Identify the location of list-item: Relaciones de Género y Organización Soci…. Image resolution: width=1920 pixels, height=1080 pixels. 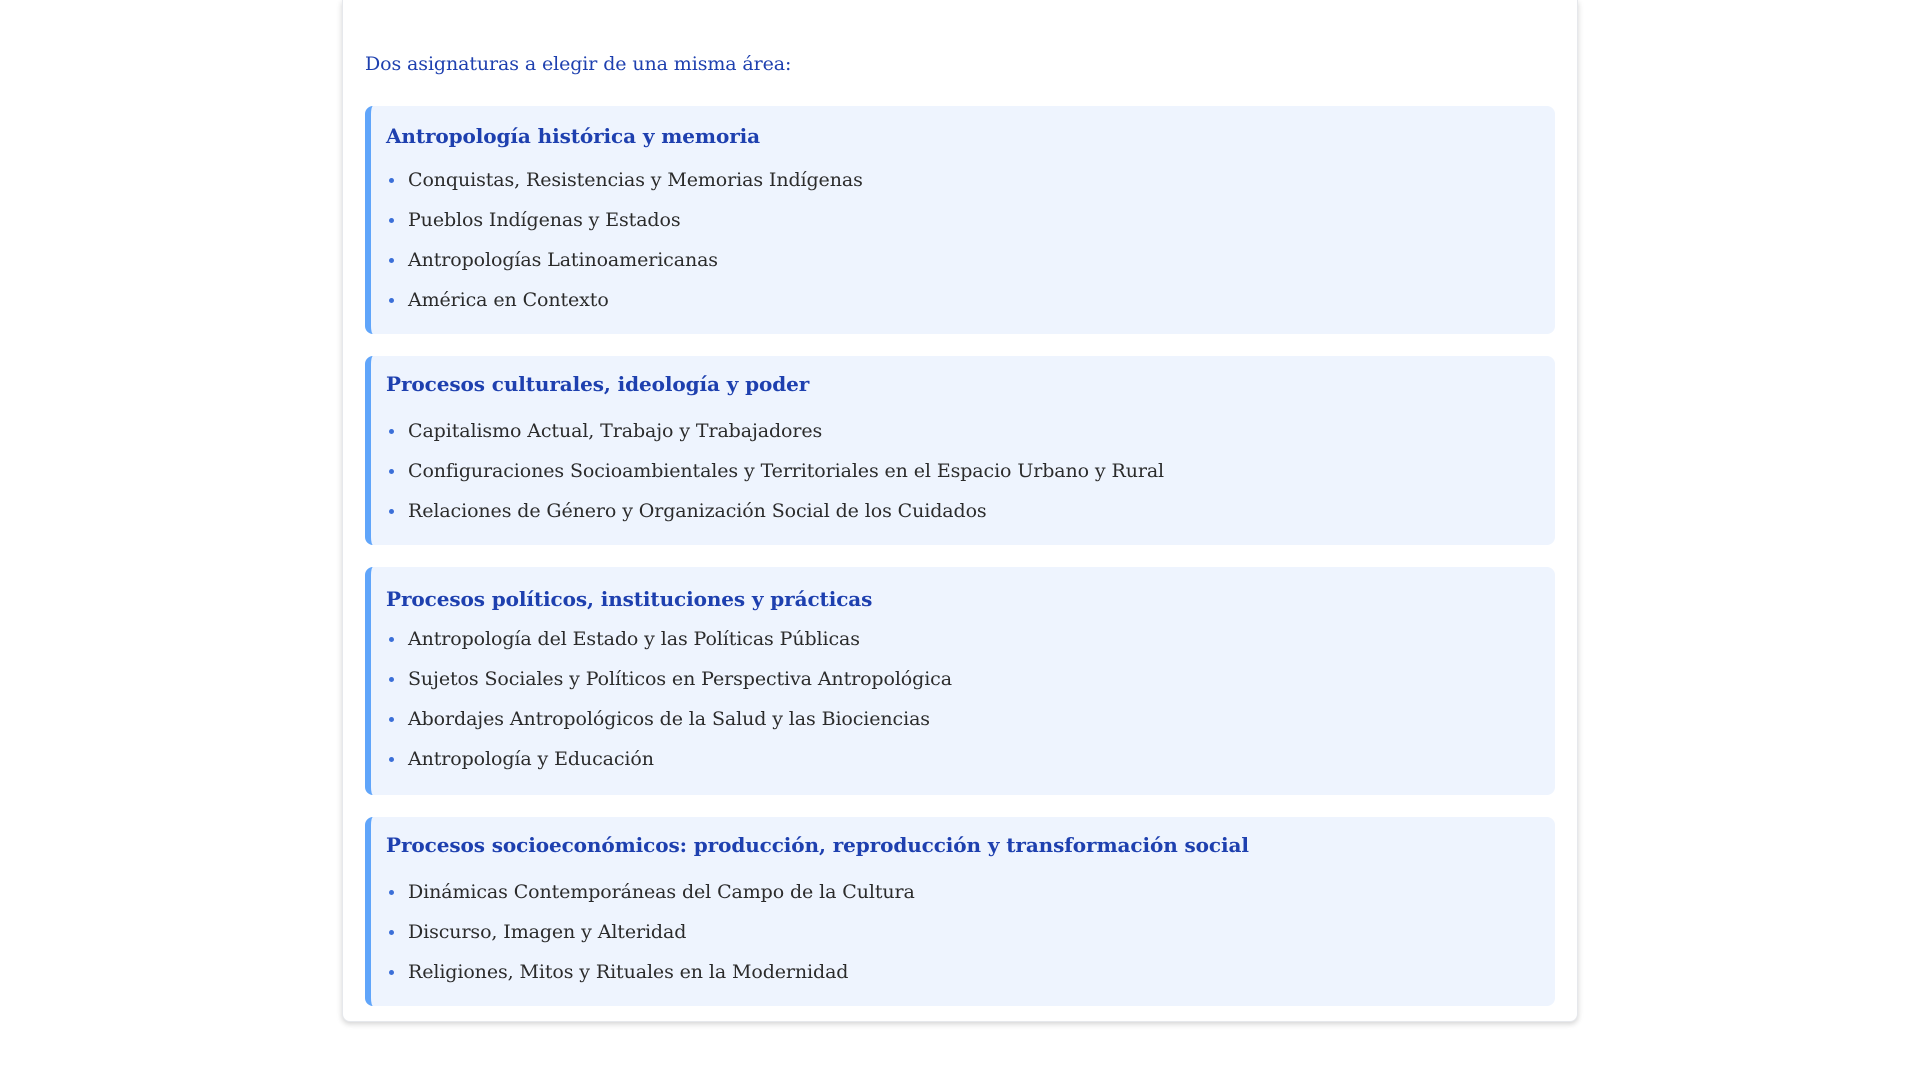
(775, 511).